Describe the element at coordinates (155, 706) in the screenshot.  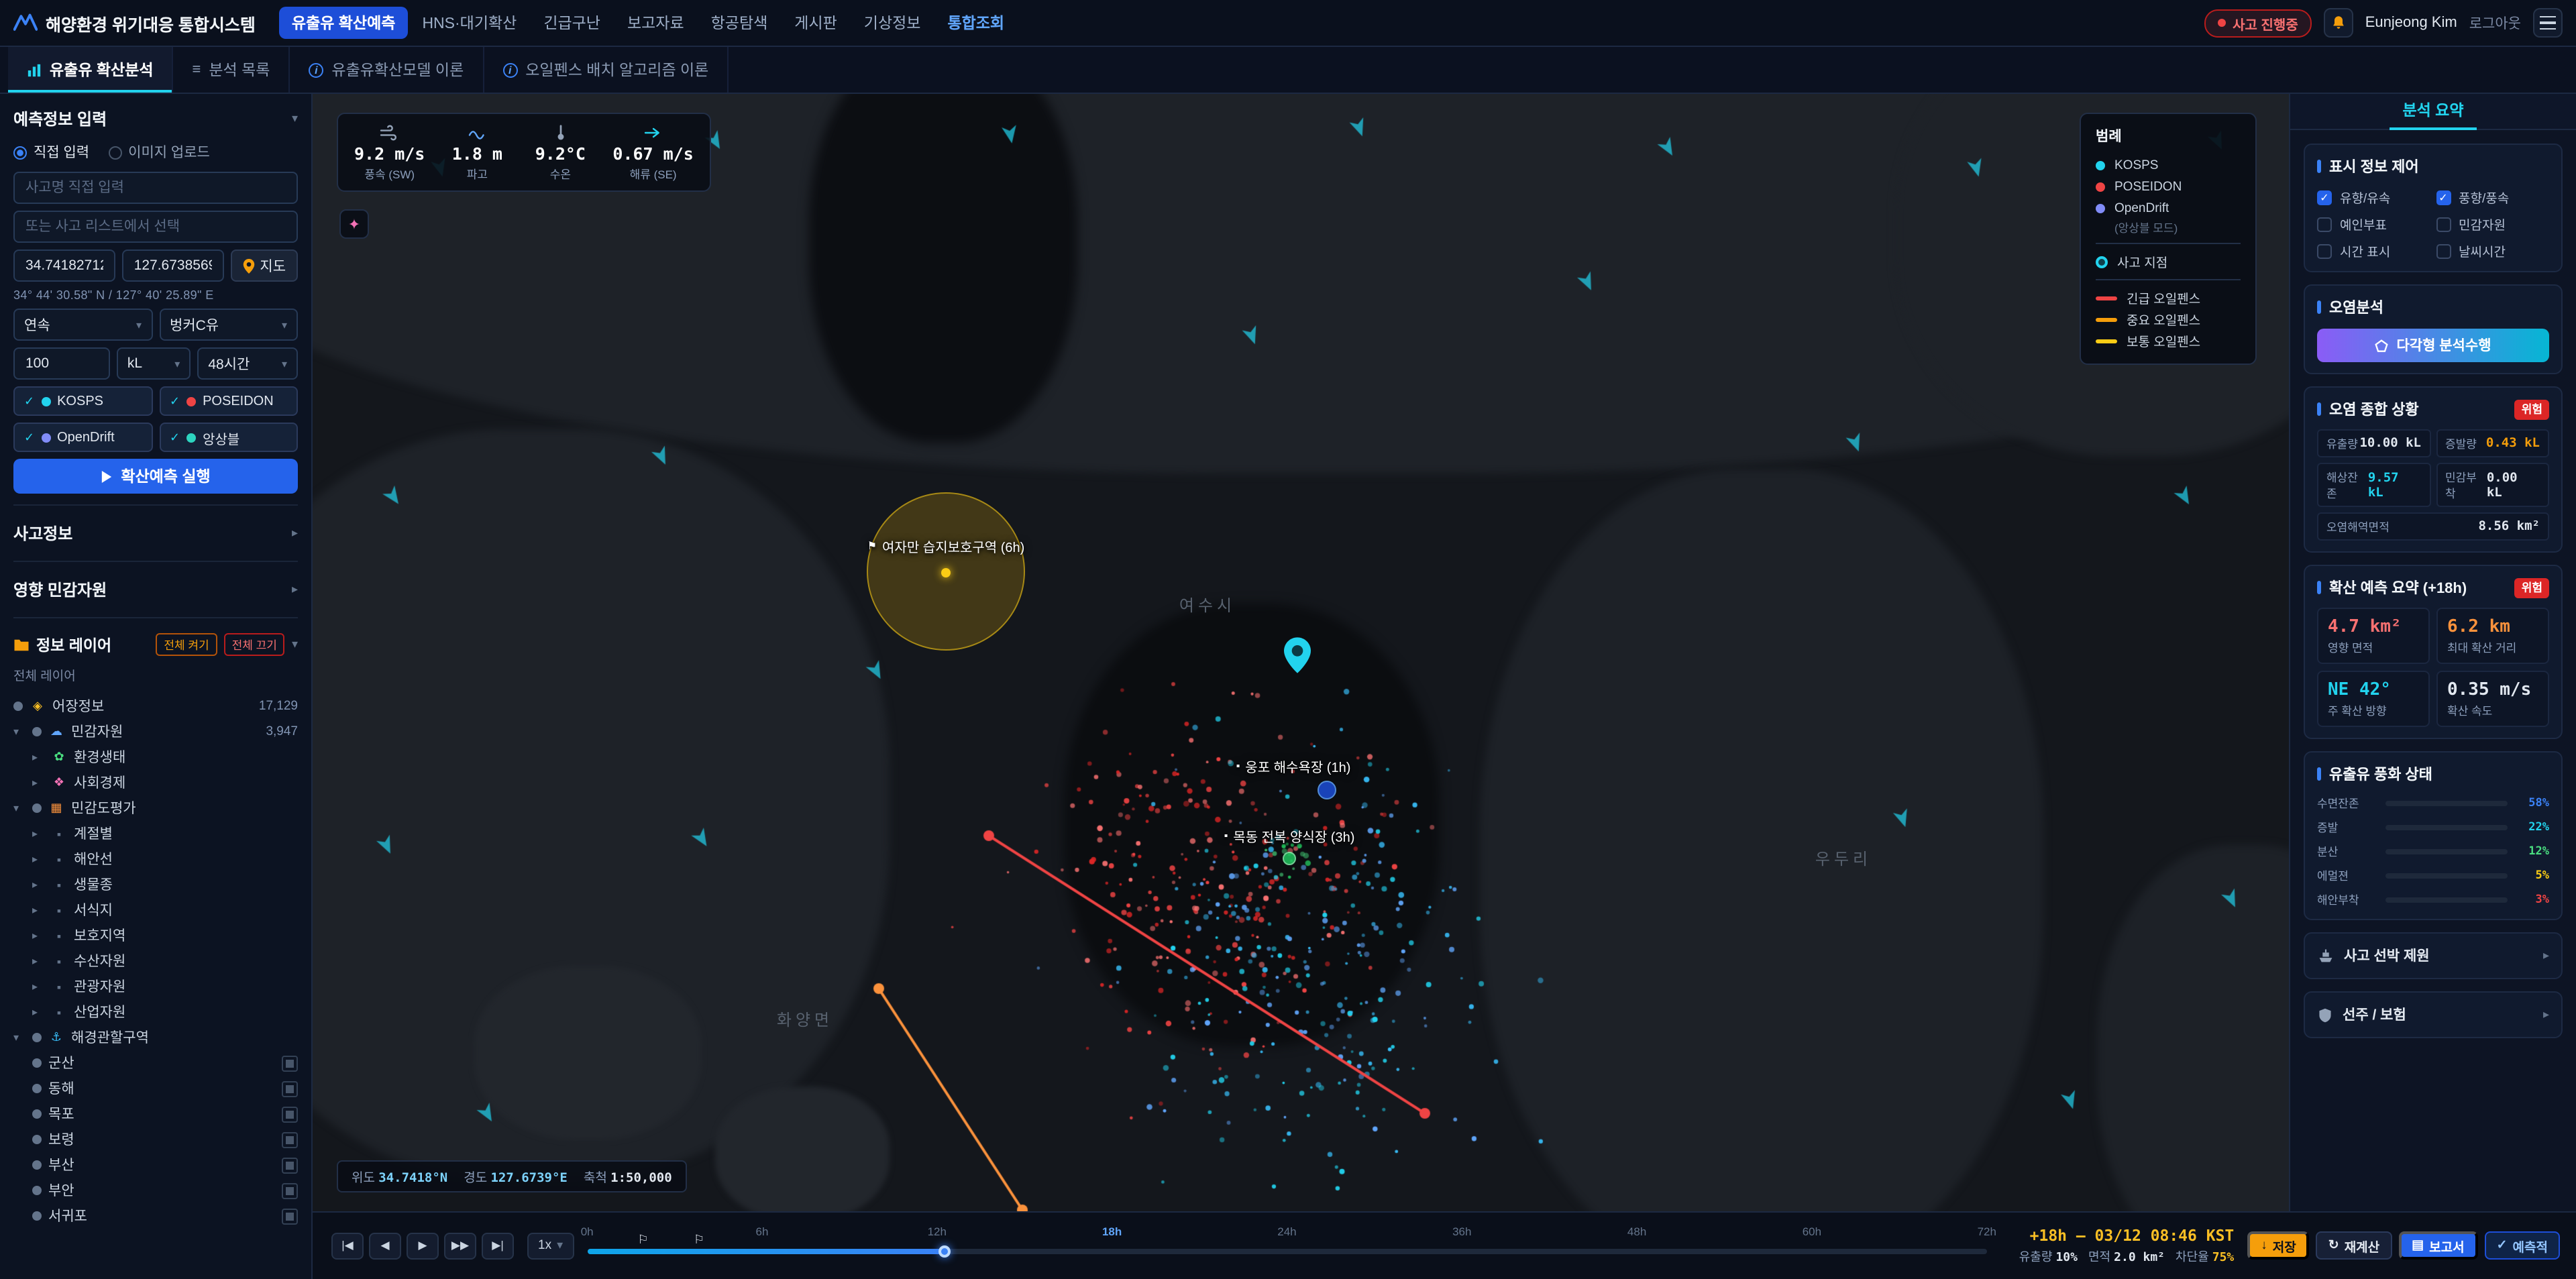
I see `layer-tree-row: ◈ 어장정보 17,129` at that location.